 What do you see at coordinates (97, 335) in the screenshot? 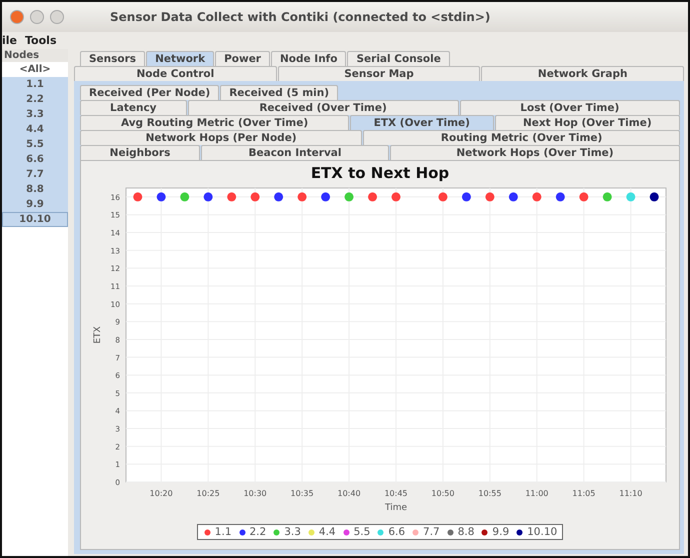
I see `y-axis-label: ETX` at bounding box center [97, 335].